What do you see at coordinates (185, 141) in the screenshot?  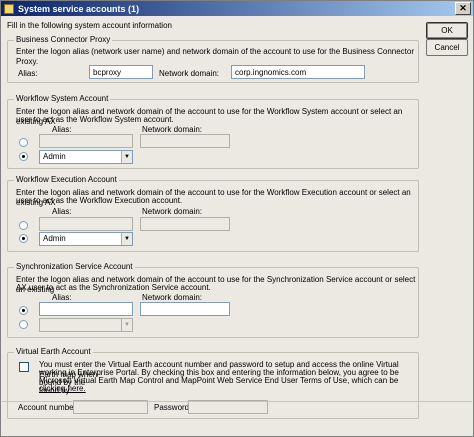 I see `workflow-system-domain-input` at bounding box center [185, 141].